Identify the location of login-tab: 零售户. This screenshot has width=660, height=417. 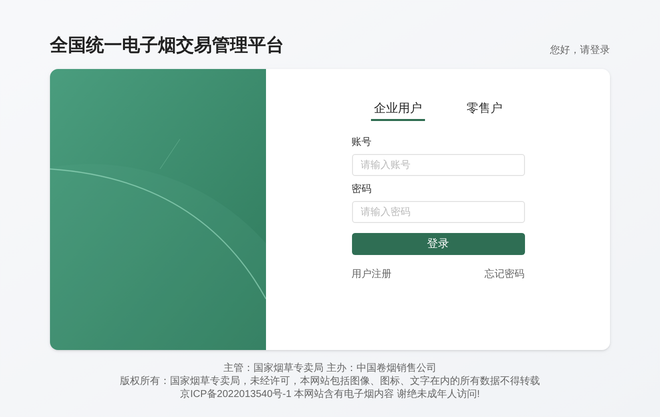
(484, 110).